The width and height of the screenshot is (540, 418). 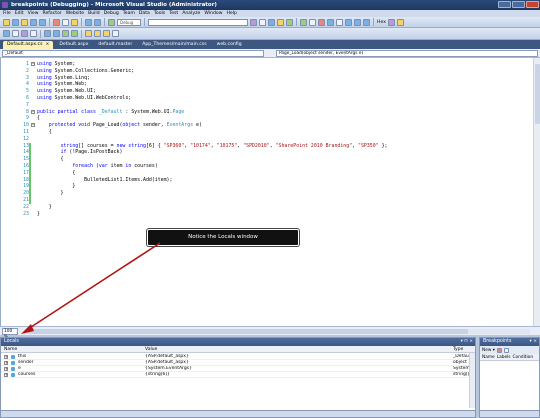 I want to click on code-line: 2 using System.Collections.Generic;, so click(x=270, y=71).